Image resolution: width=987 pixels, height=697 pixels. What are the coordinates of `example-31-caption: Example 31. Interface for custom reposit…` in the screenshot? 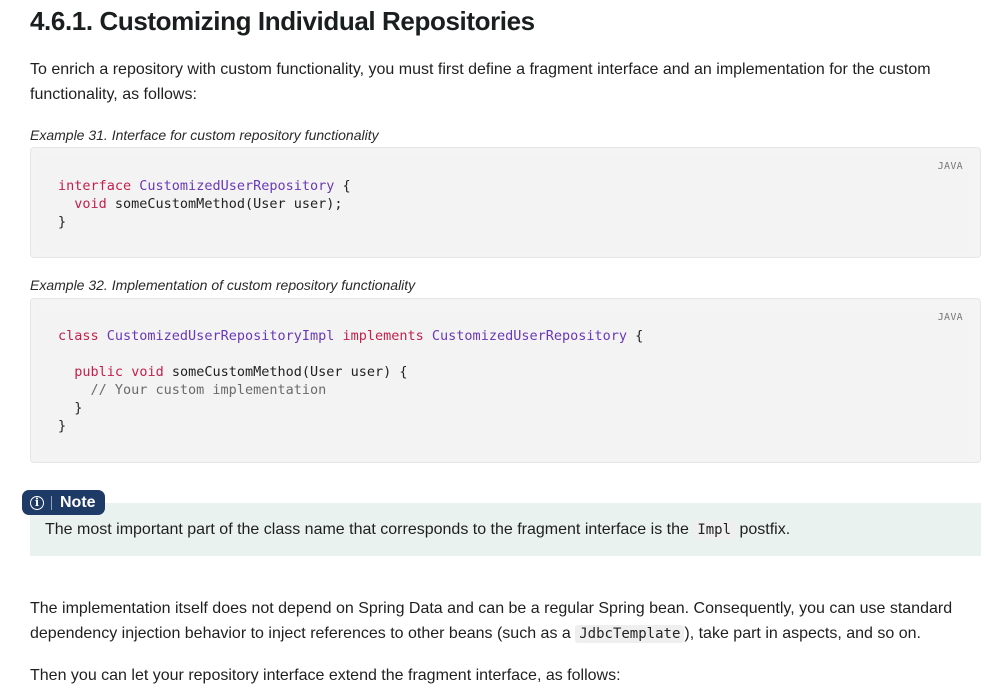 It's located at (204, 135).